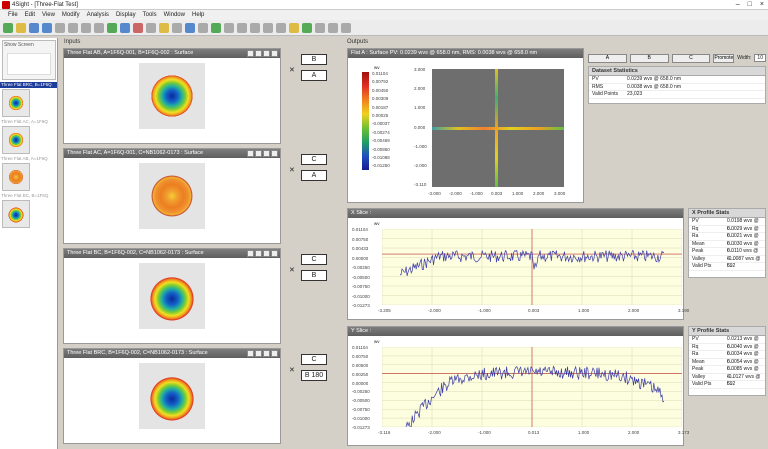 This screenshot has height=449, width=768. Describe the element at coordinates (281, 27) in the screenshot. I see `slice-icon` at that location.